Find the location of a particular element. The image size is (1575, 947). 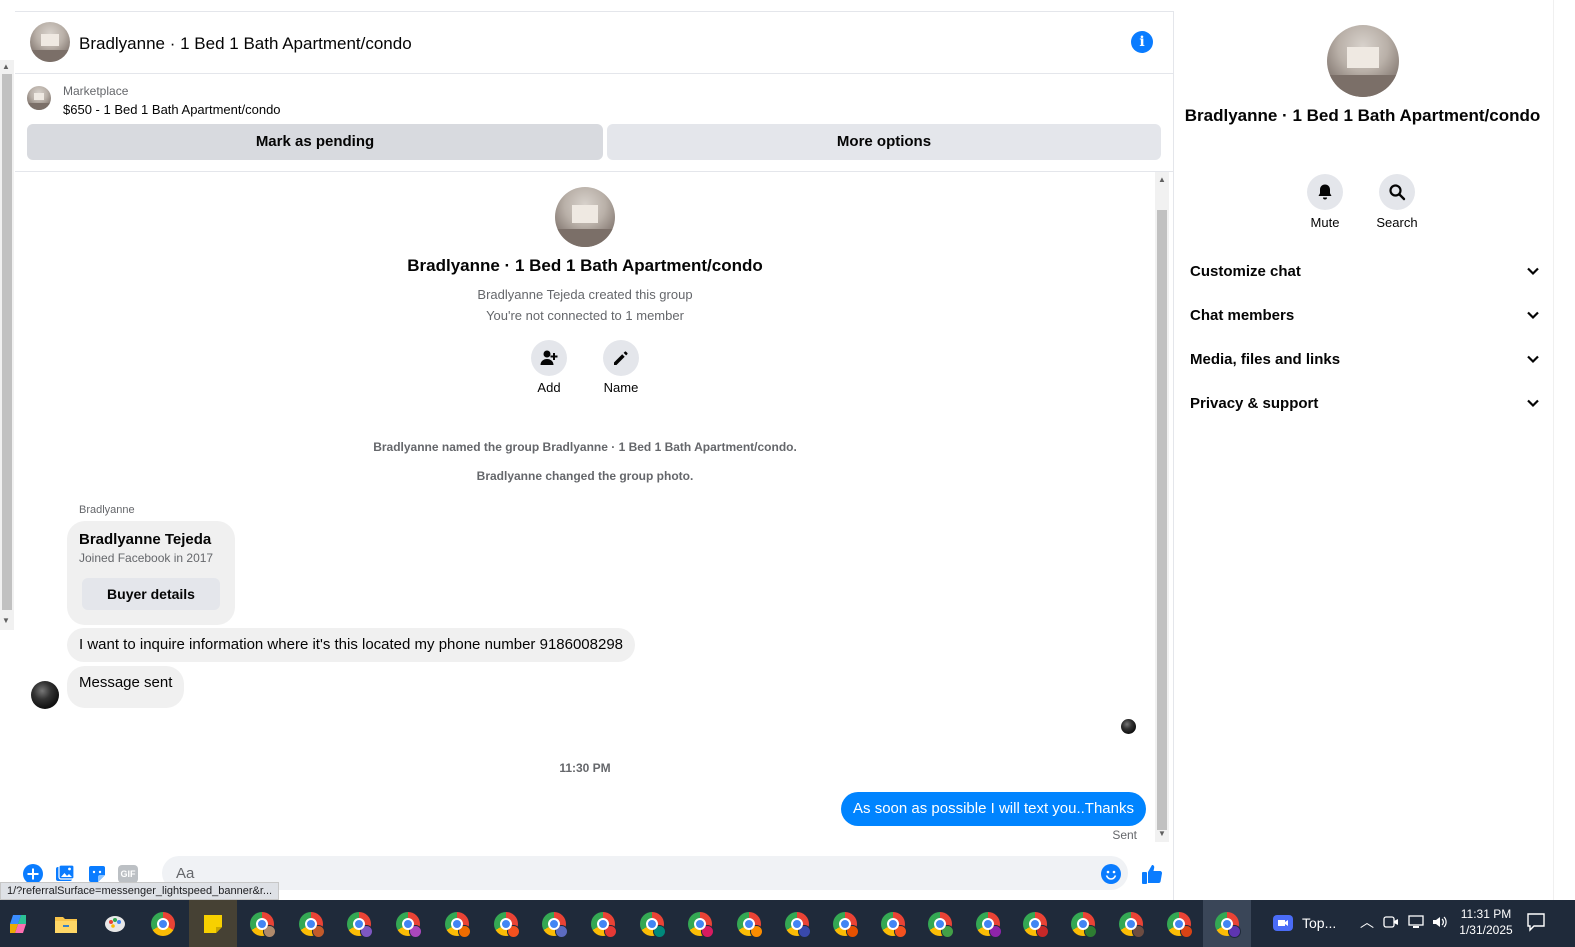

messages-scrollbar: ▲ ▼ is located at coordinates (1162, 507).